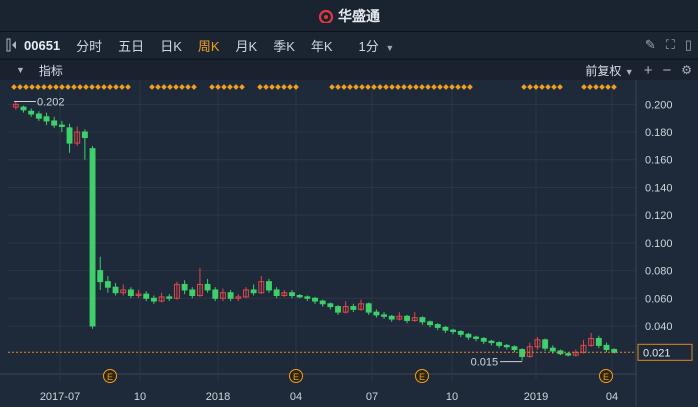 This screenshot has height=407, width=698. I want to click on ticker-group: 00651, so click(33, 45).